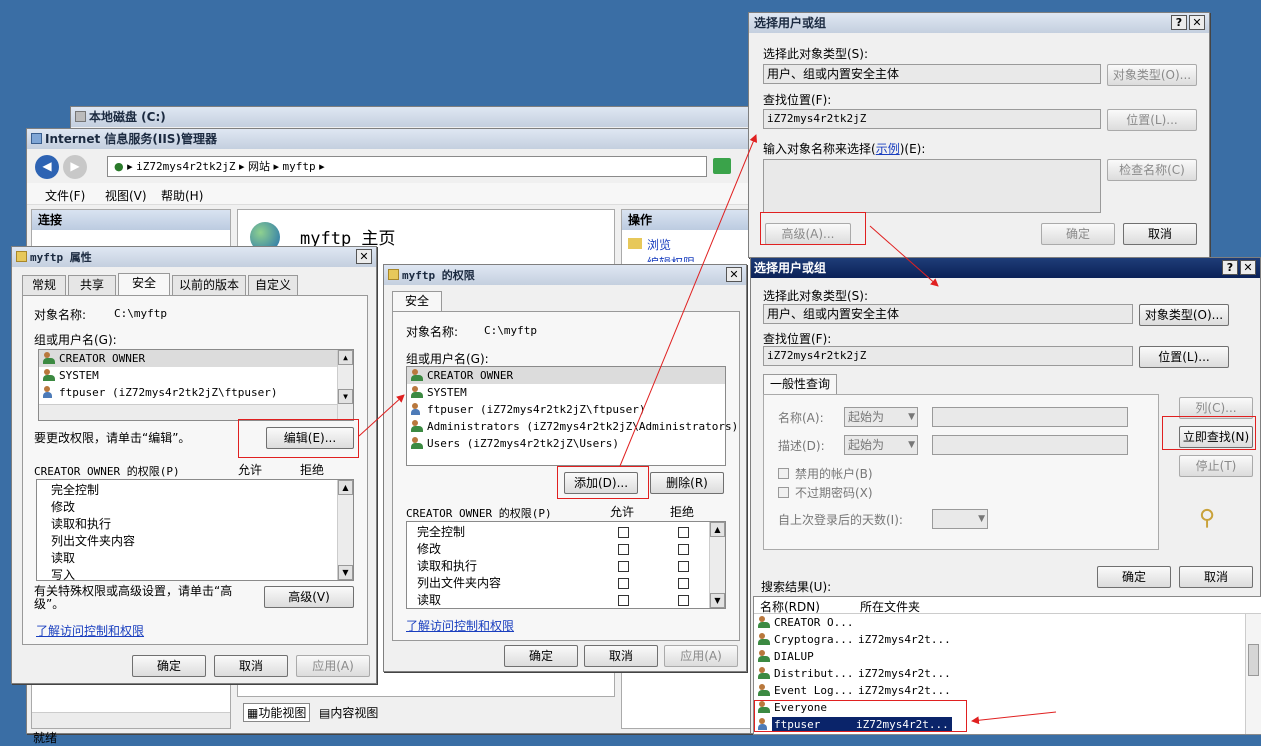  I want to click on days-select: ▼, so click(960, 519).